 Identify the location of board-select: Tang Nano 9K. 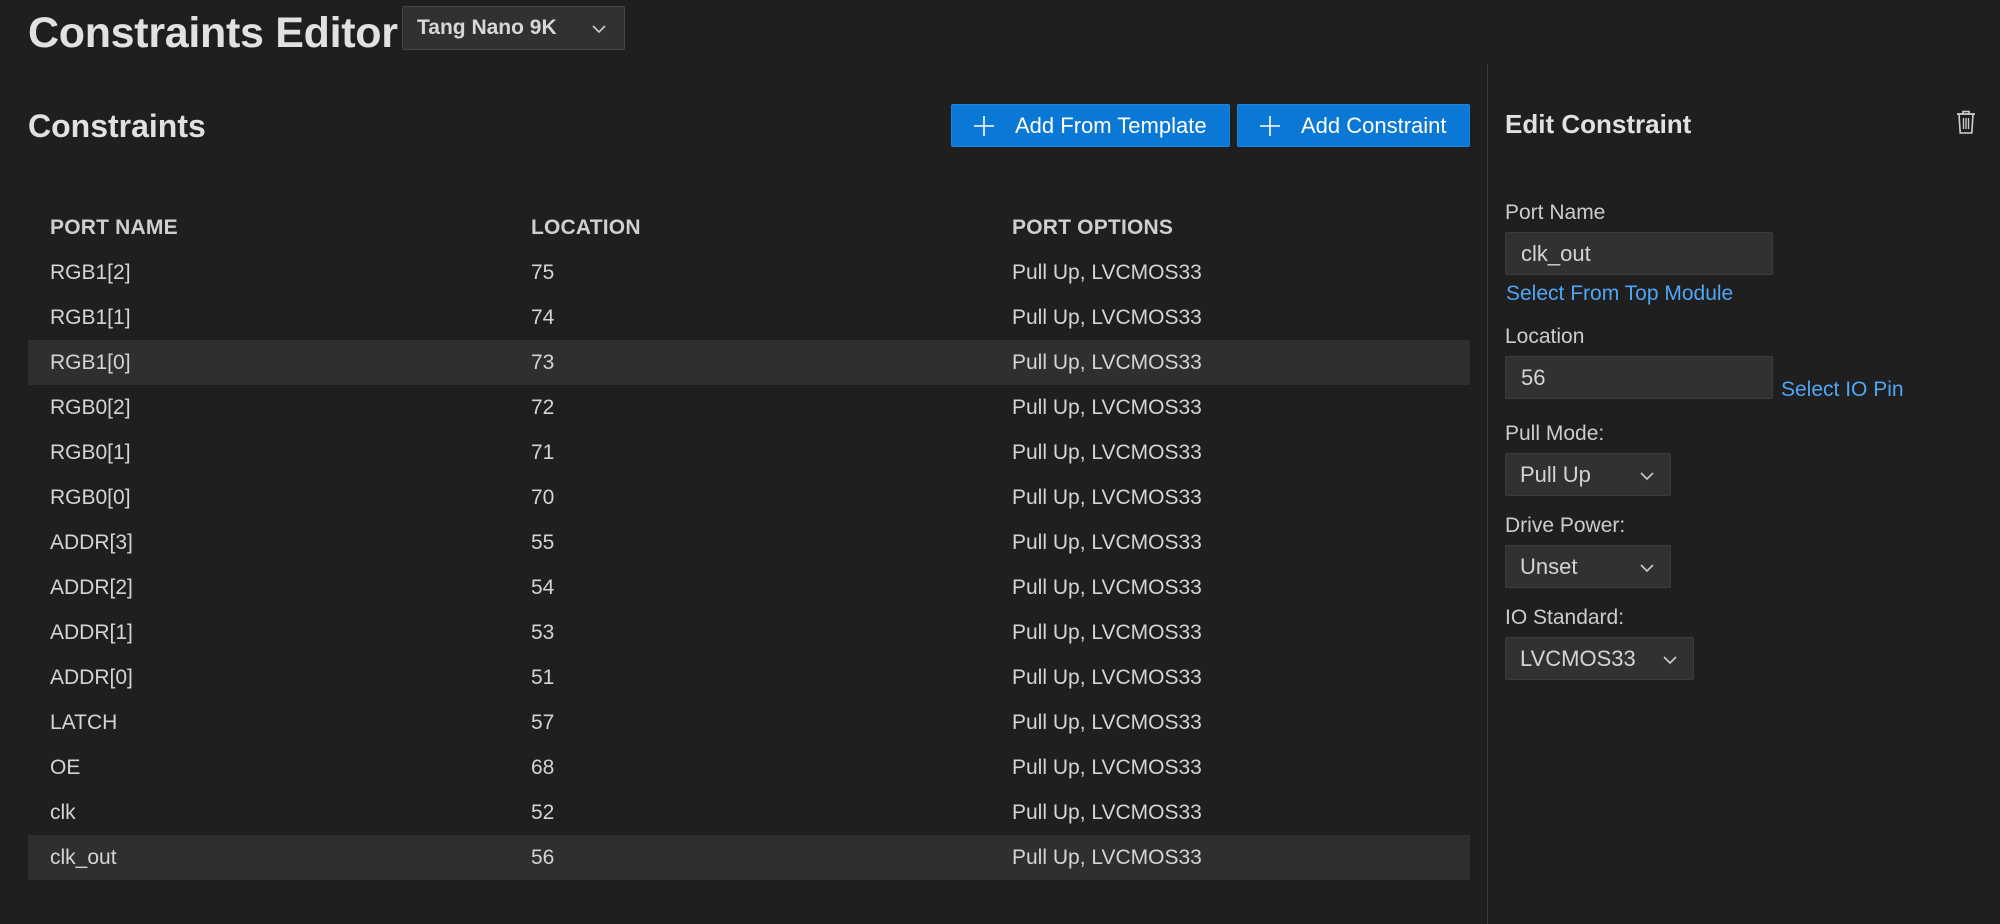
(513, 28).